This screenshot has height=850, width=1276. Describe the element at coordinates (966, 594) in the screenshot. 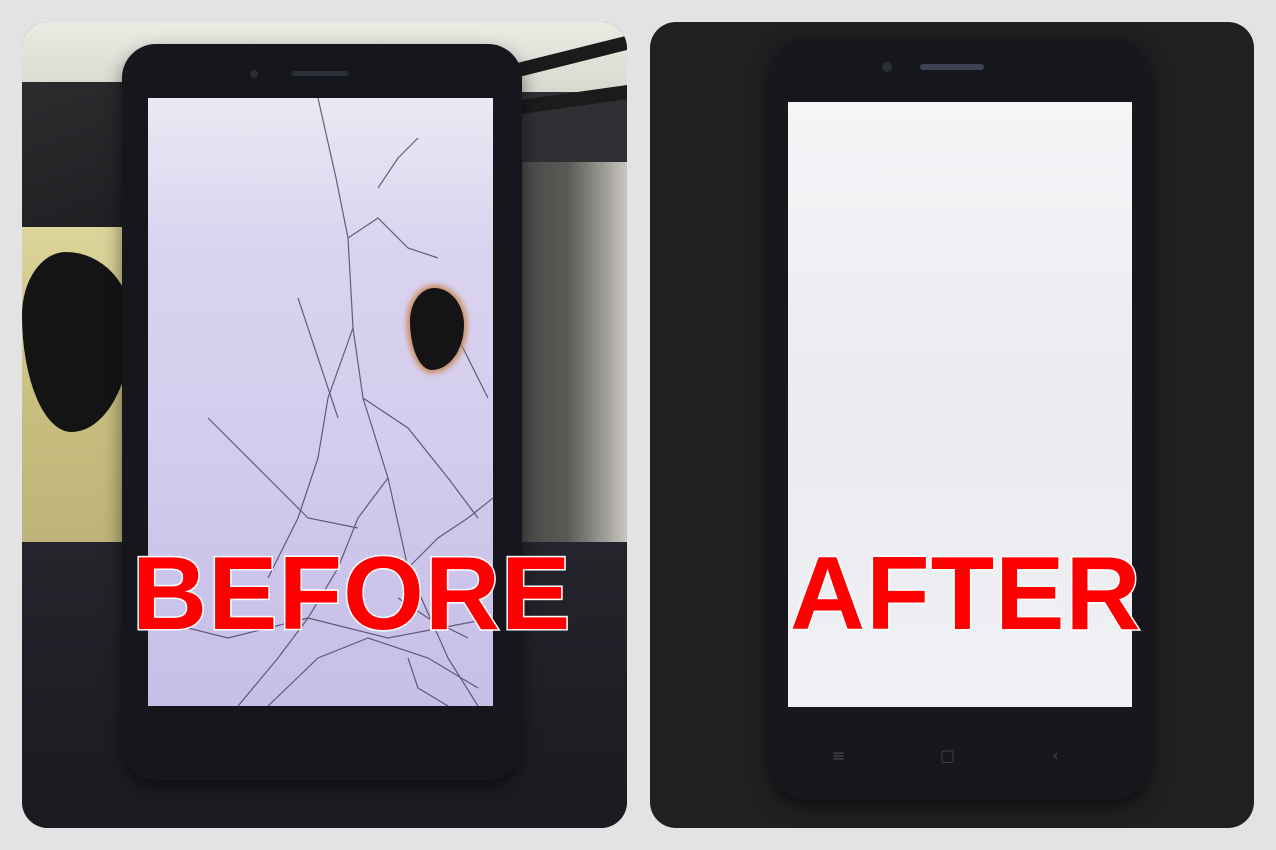

I see `after-caption: AFTER` at that location.